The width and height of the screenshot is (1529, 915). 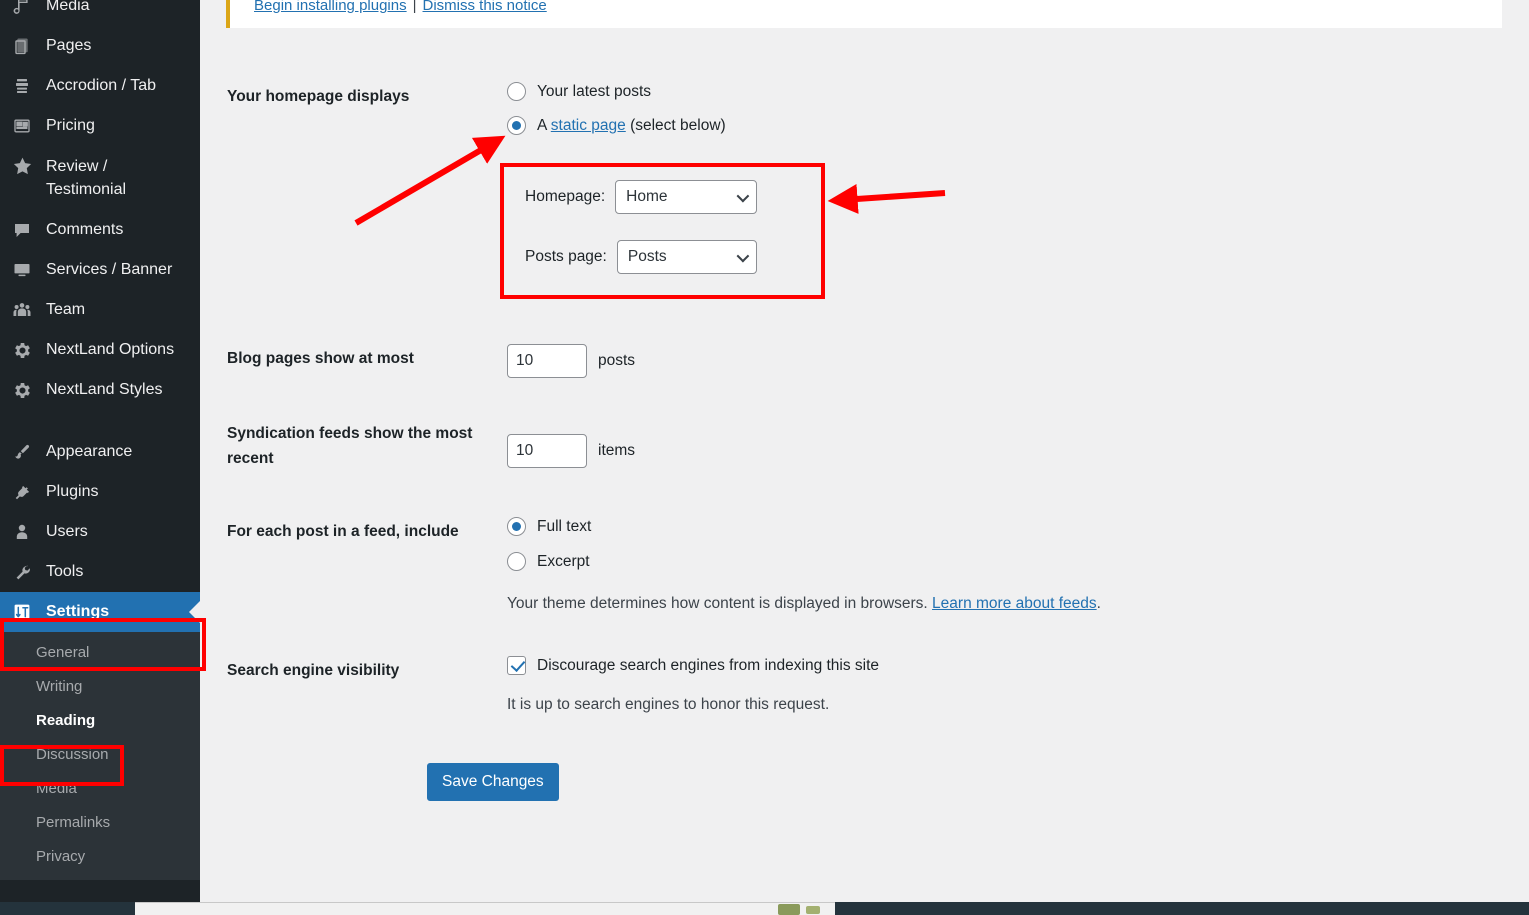 What do you see at coordinates (100, 310) in the screenshot?
I see `sidebar-item-team: Team` at bounding box center [100, 310].